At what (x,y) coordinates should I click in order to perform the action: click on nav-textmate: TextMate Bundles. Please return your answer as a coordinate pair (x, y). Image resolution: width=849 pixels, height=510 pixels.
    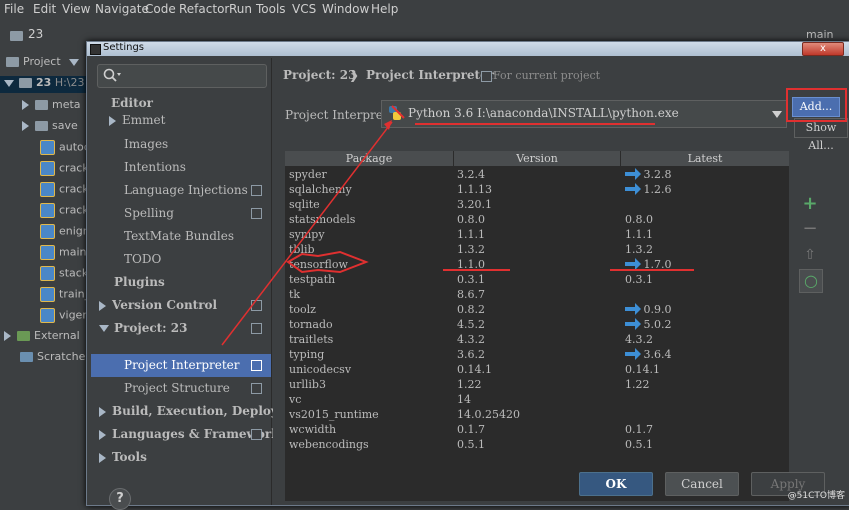
    Looking at the image, I should click on (179, 236).